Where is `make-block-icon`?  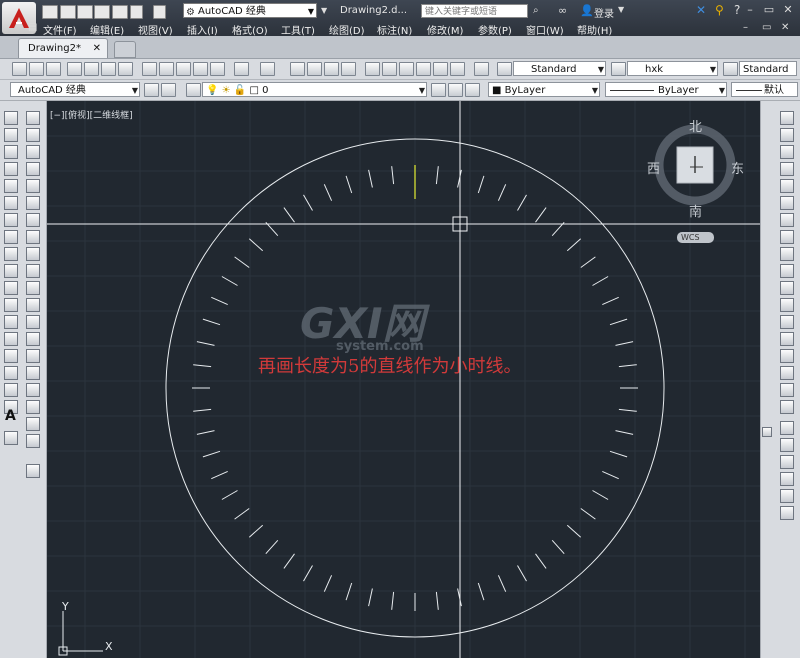 make-block-icon is located at coordinates (11, 322).